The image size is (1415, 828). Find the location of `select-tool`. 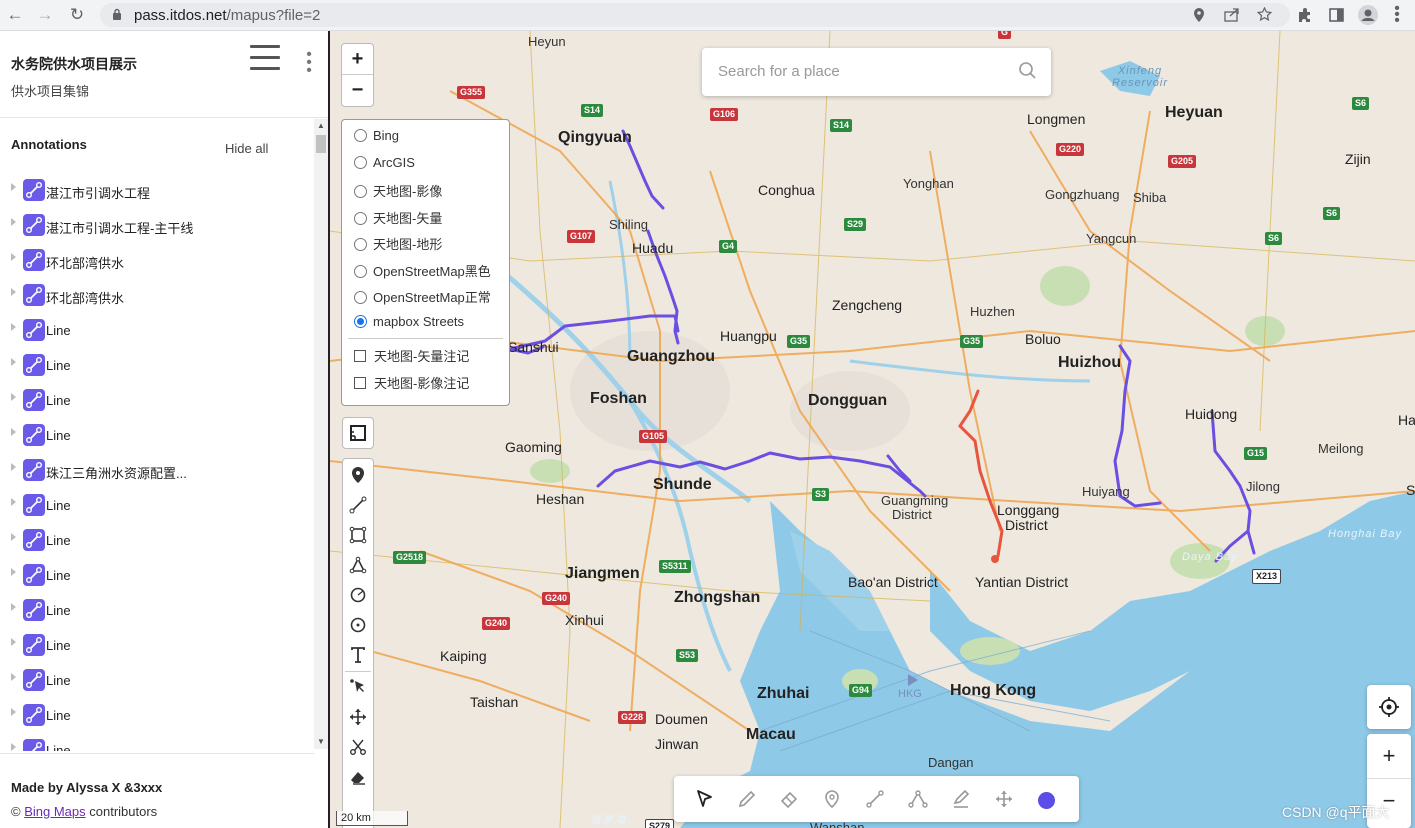

select-tool is located at coordinates (705, 799).